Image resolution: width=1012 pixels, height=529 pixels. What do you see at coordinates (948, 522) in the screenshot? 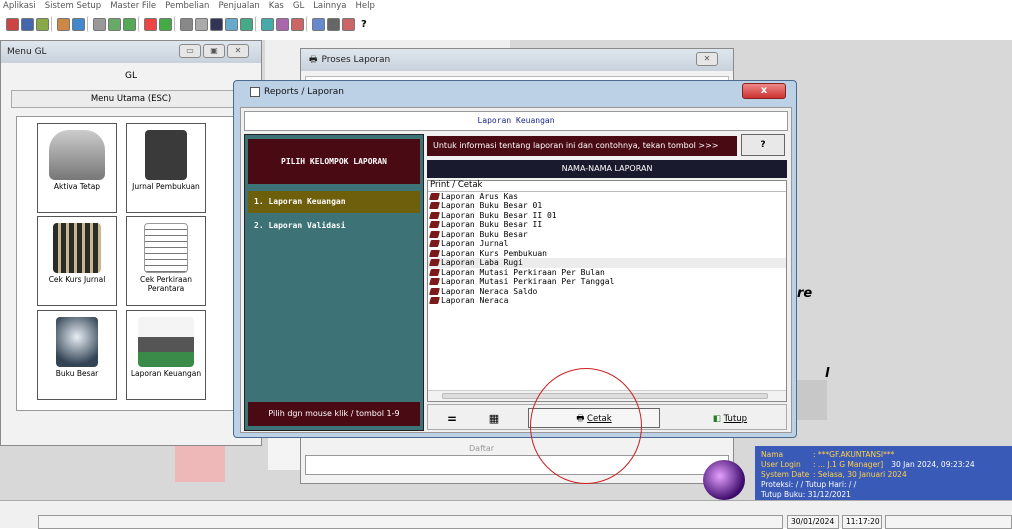
I see `status-extra-field` at bounding box center [948, 522].